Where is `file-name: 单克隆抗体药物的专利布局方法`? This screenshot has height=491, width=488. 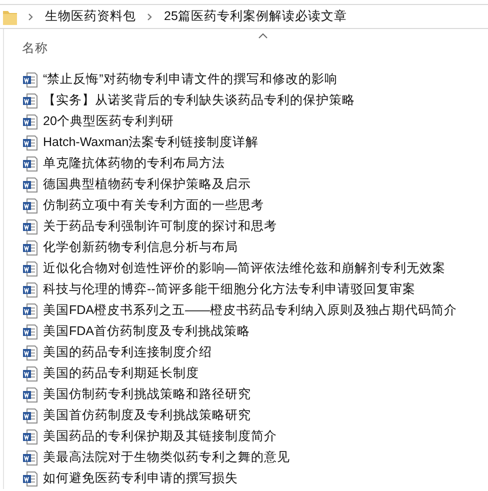
file-name: 单克隆抗体药物的专利布局方法 is located at coordinates (134, 163).